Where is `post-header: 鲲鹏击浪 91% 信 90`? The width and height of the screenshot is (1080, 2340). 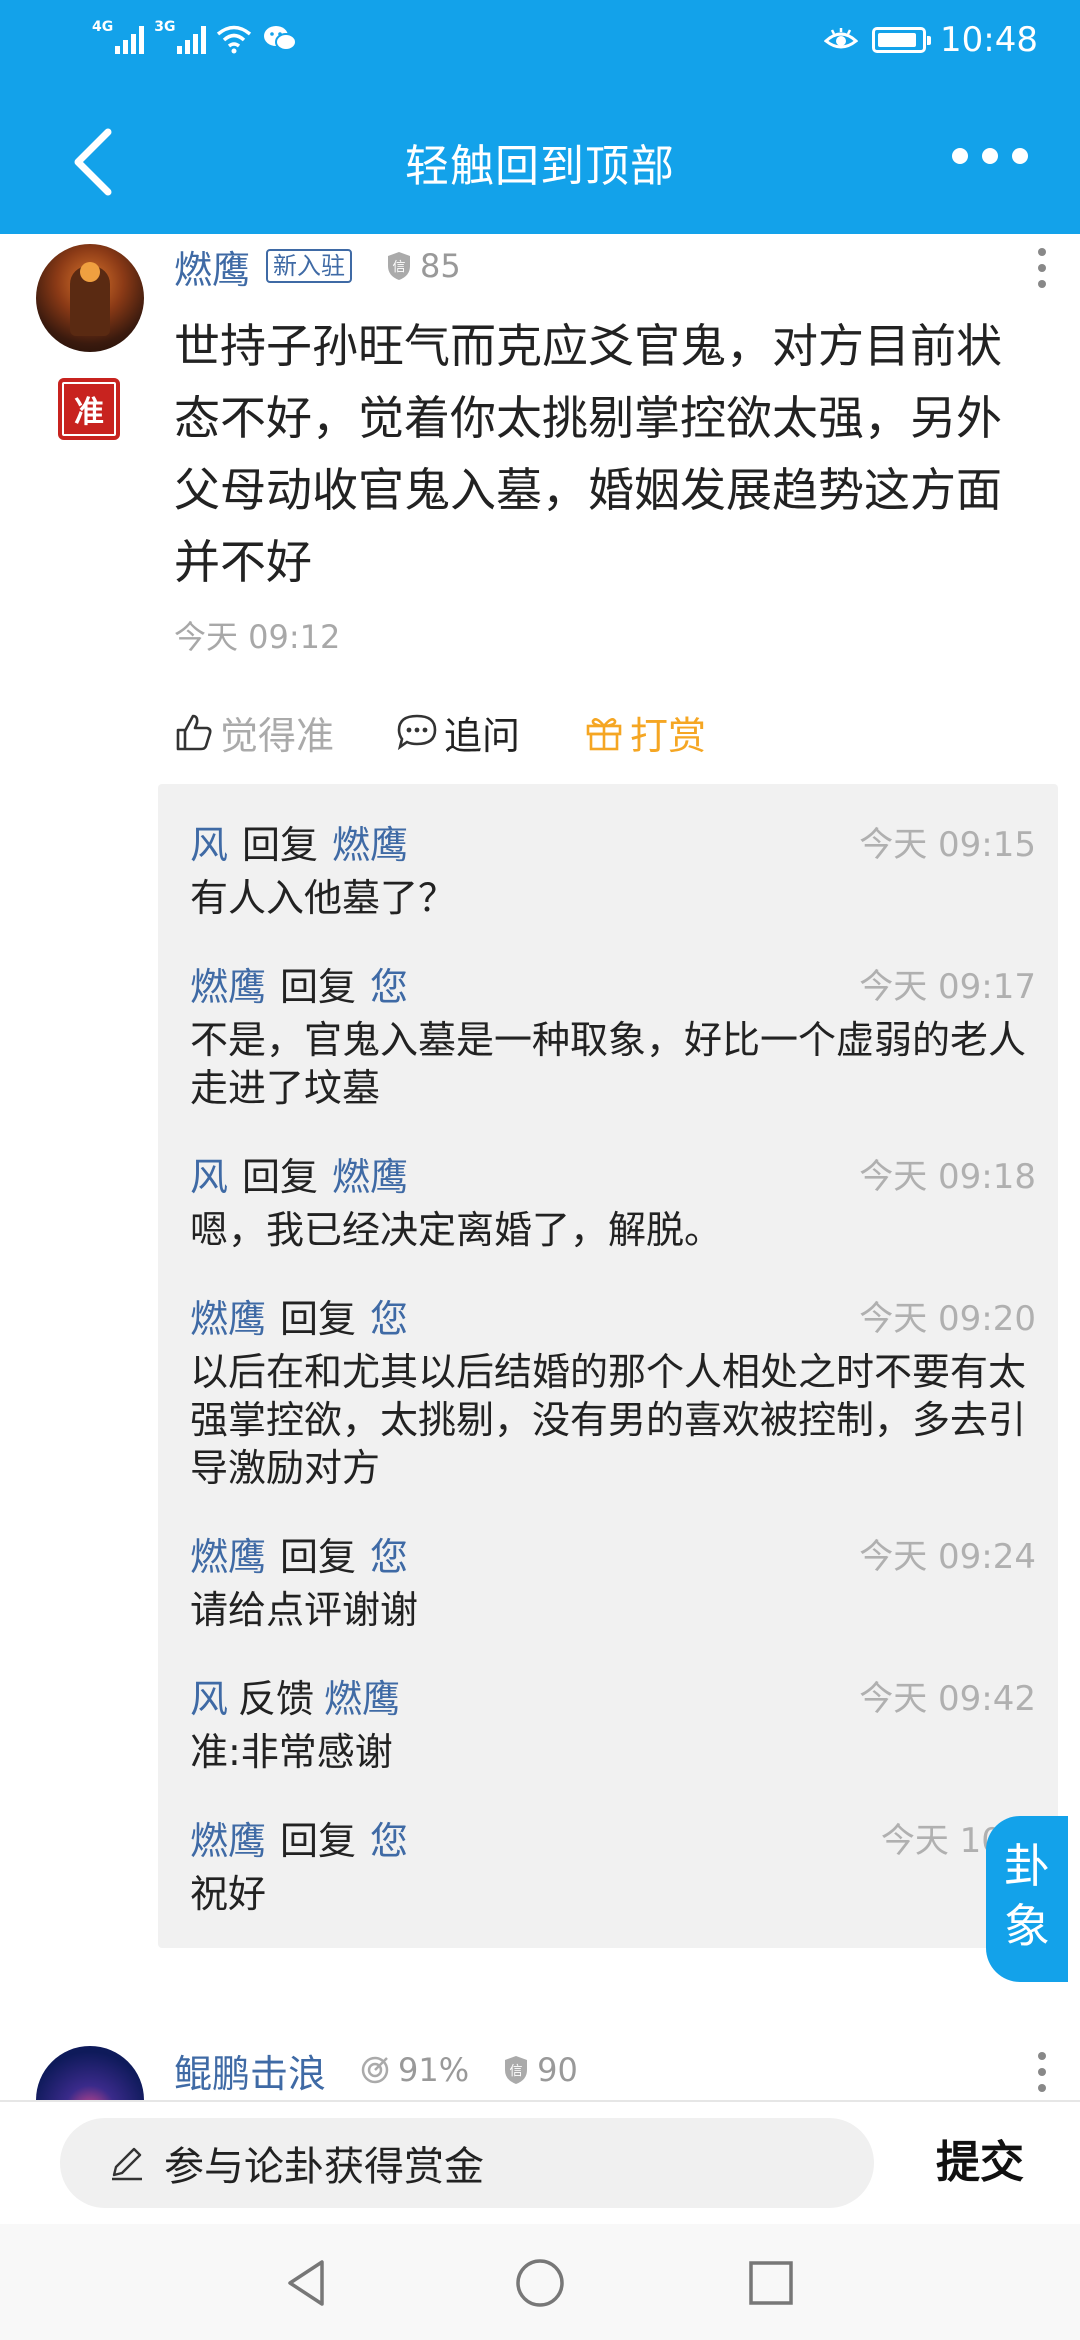
post-header: 鲲鹏击浪 91% 信 90 is located at coordinates (376, 2070).